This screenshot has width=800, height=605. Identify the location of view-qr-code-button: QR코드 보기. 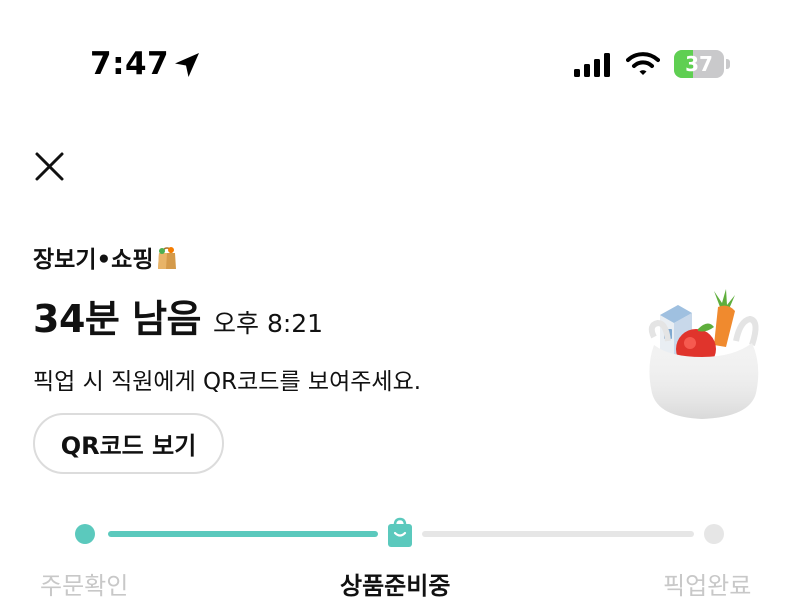
(128, 443).